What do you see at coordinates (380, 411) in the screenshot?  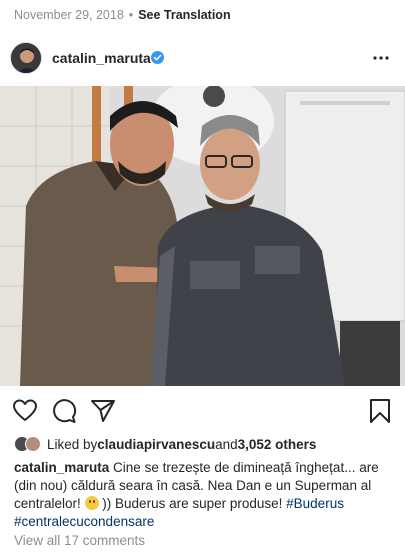 I see `bookmark-icon` at bounding box center [380, 411].